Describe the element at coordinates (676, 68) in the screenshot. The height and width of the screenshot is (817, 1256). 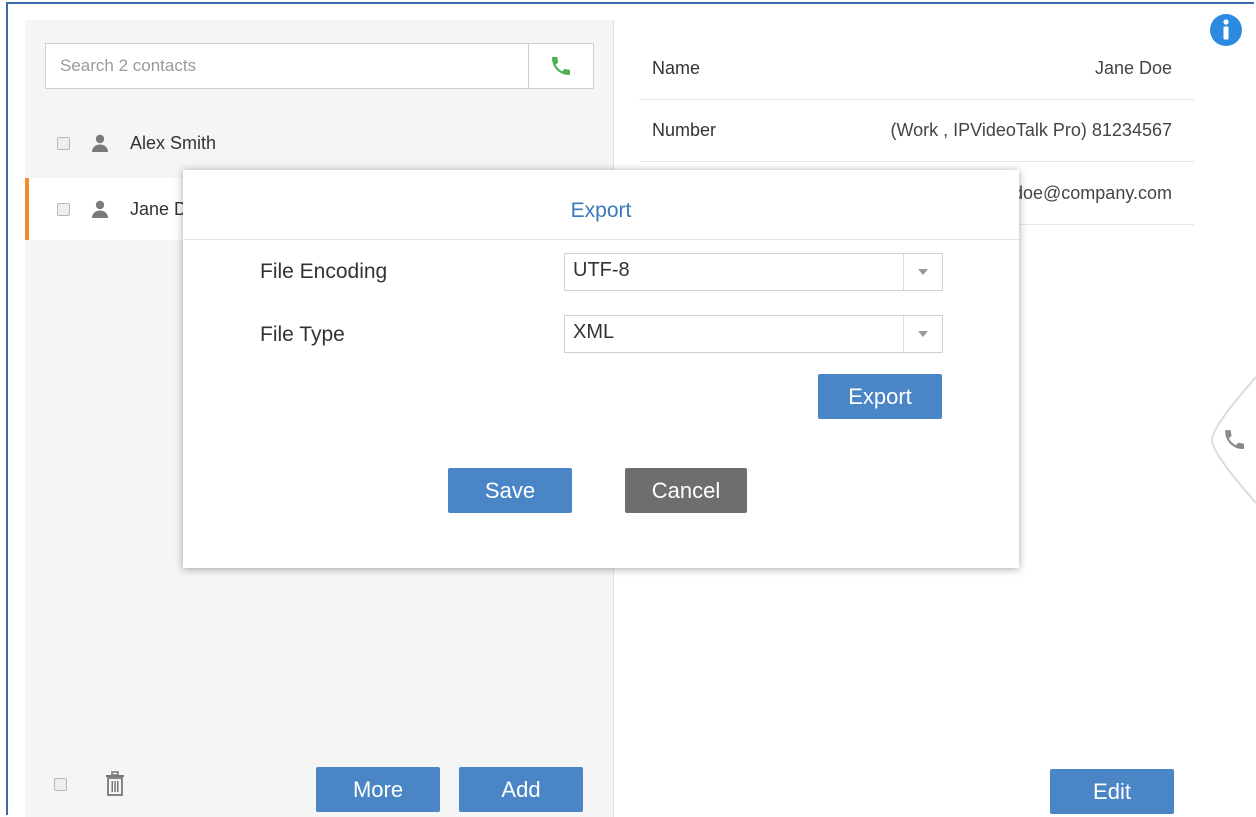
I see `detail-label: Name` at that location.